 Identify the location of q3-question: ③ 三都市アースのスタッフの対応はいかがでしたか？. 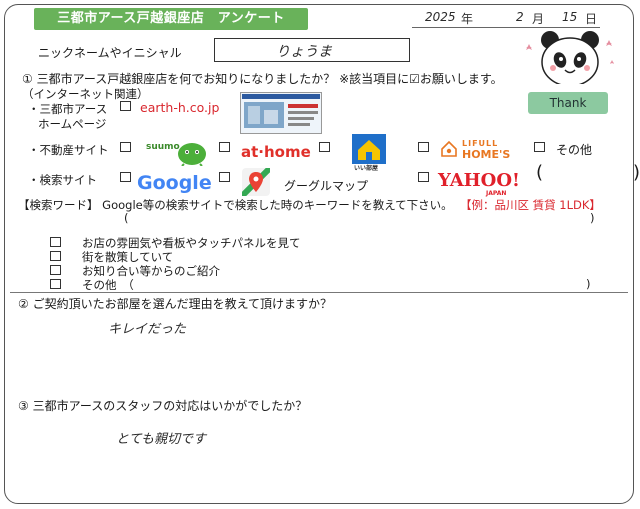
(163, 406).